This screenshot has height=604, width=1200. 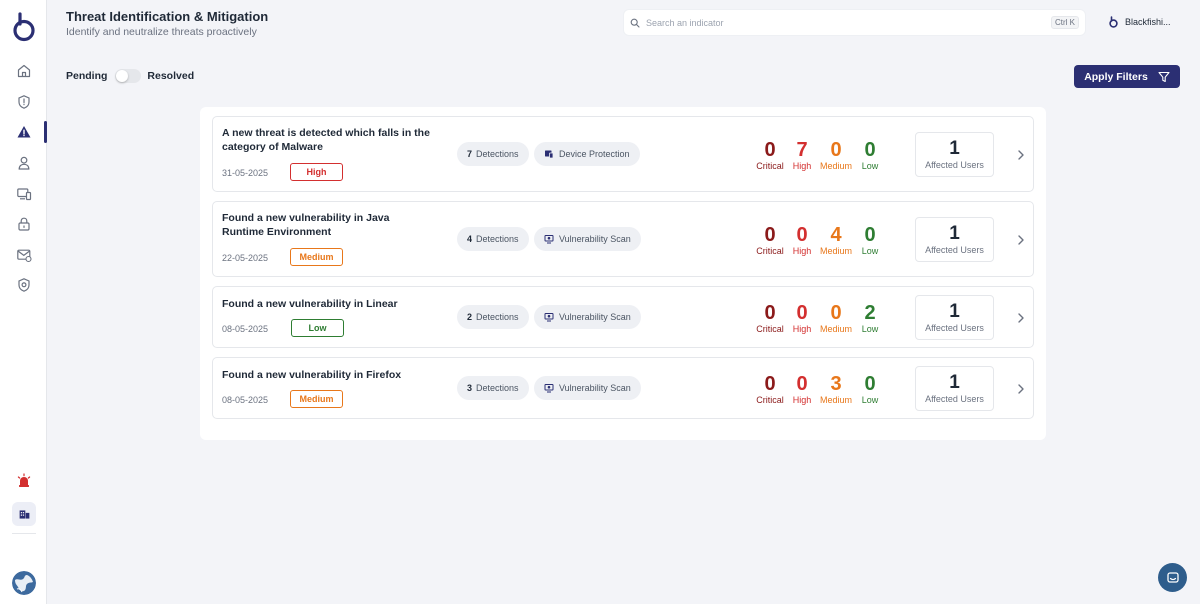 What do you see at coordinates (470, 388) in the screenshot?
I see `detections-count: 3` at bounding box center [470, 388].